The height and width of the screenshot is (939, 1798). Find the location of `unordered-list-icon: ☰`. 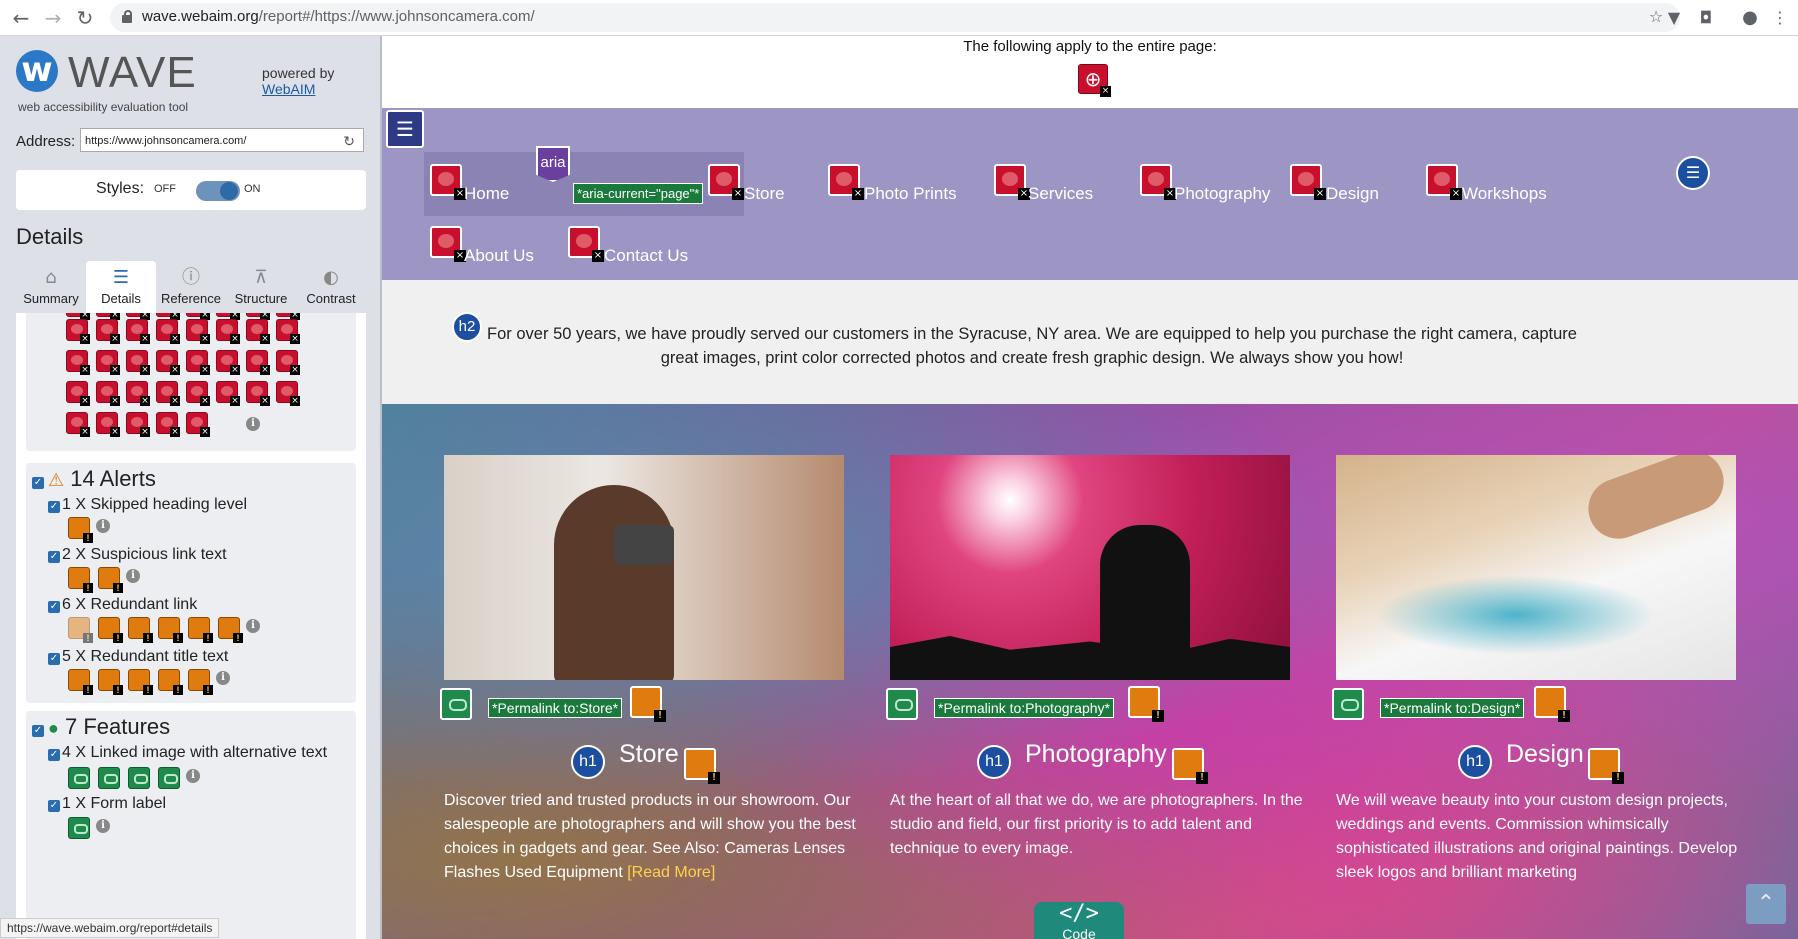

unordered-list-icon: ☰ is located at coordinates (1693, 173).